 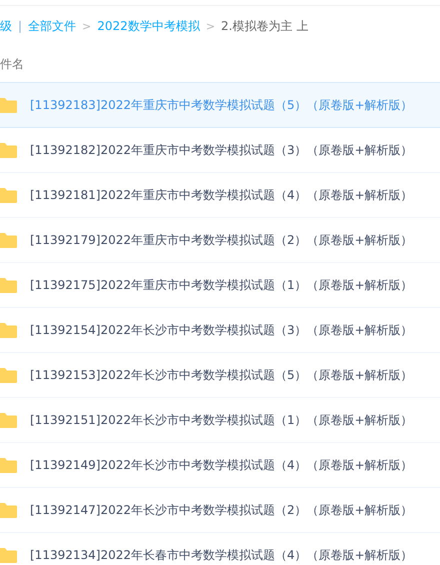 I want to click on file-row: [11392179]2022年重庆市中考数学模拟试题（2）（原卷版+解析版）, so click(x=220, y=240).